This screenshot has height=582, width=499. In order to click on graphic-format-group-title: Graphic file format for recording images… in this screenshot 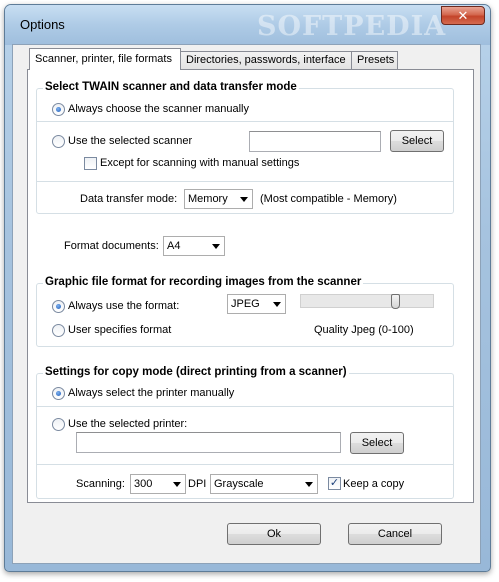, I will do `click(203, 282)`.